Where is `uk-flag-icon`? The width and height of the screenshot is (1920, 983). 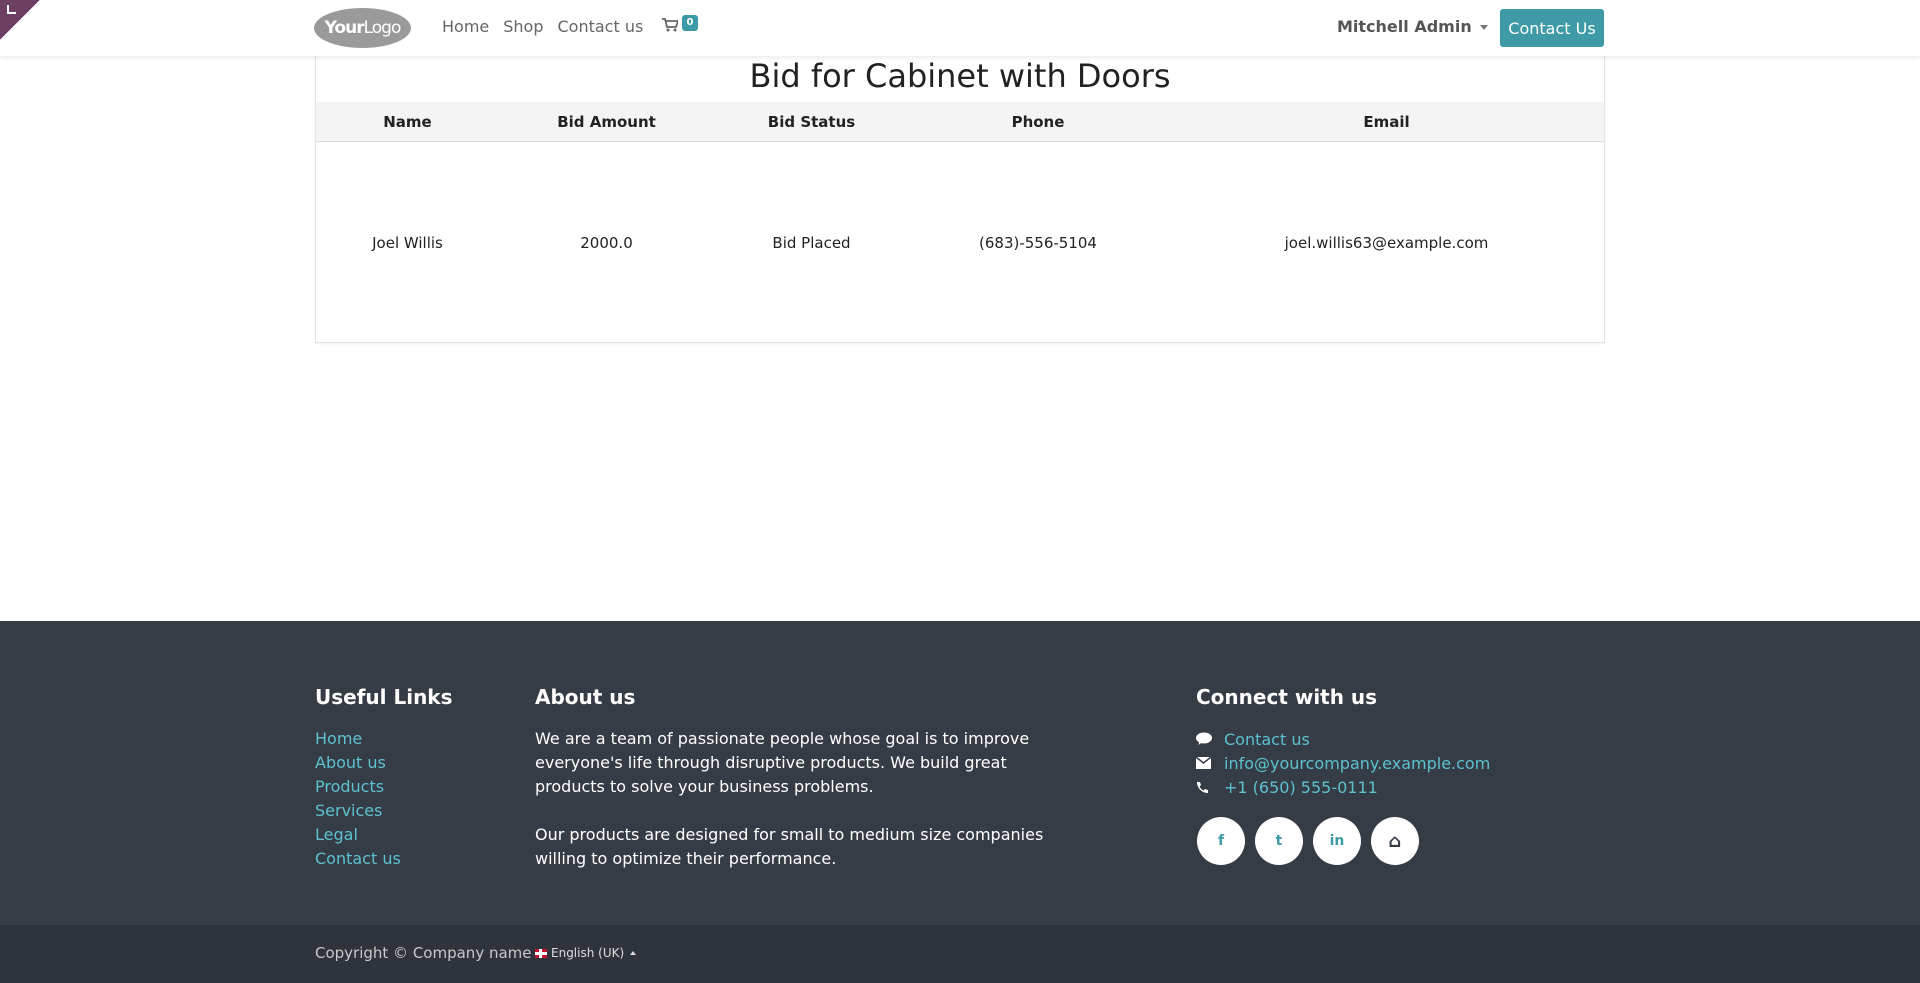
uk-flag-icon is located at coordinates (541, 953).